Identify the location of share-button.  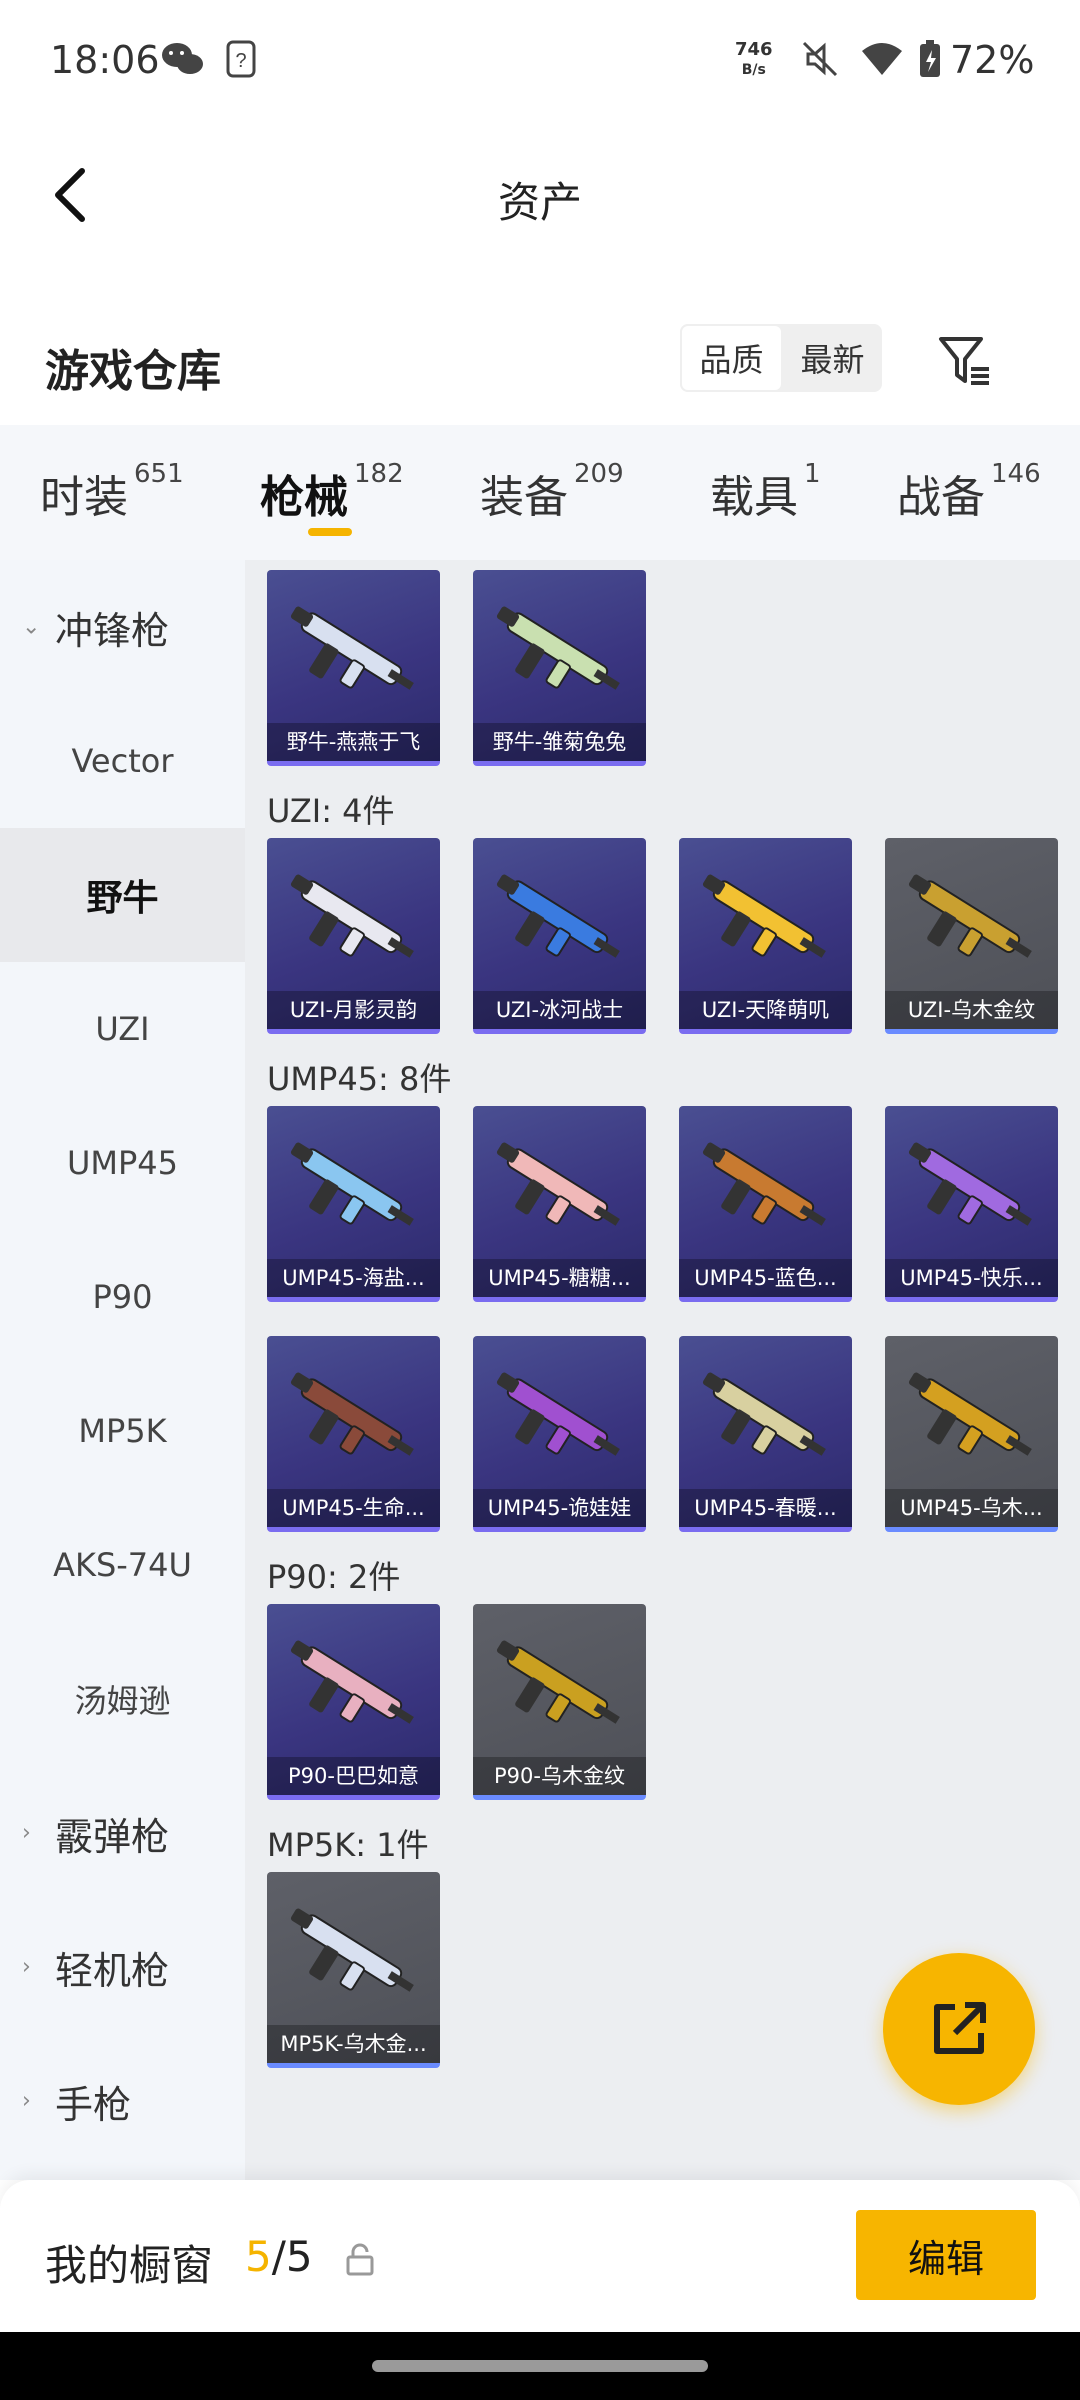
(959, 2029).